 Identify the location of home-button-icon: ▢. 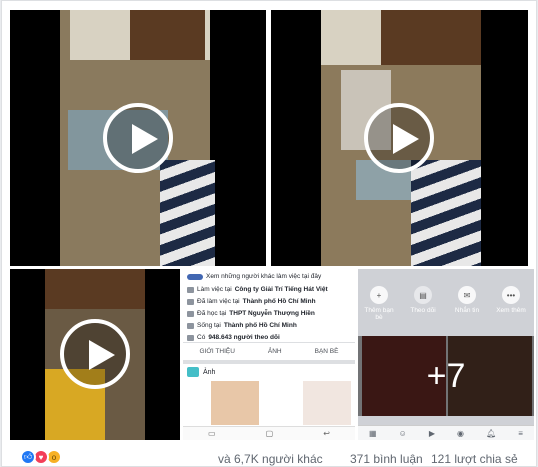
(270, 433).